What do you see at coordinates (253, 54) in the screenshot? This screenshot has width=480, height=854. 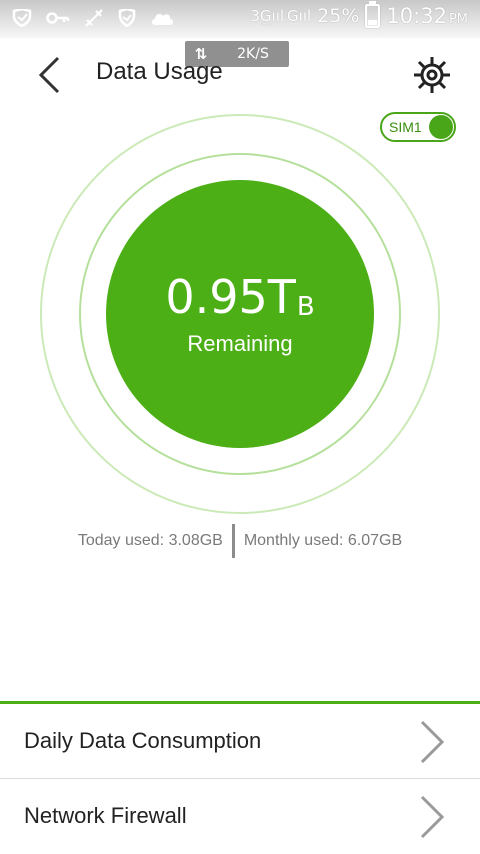 I see `network-speed-value: 2K/S` at bounding box center [253, 54].